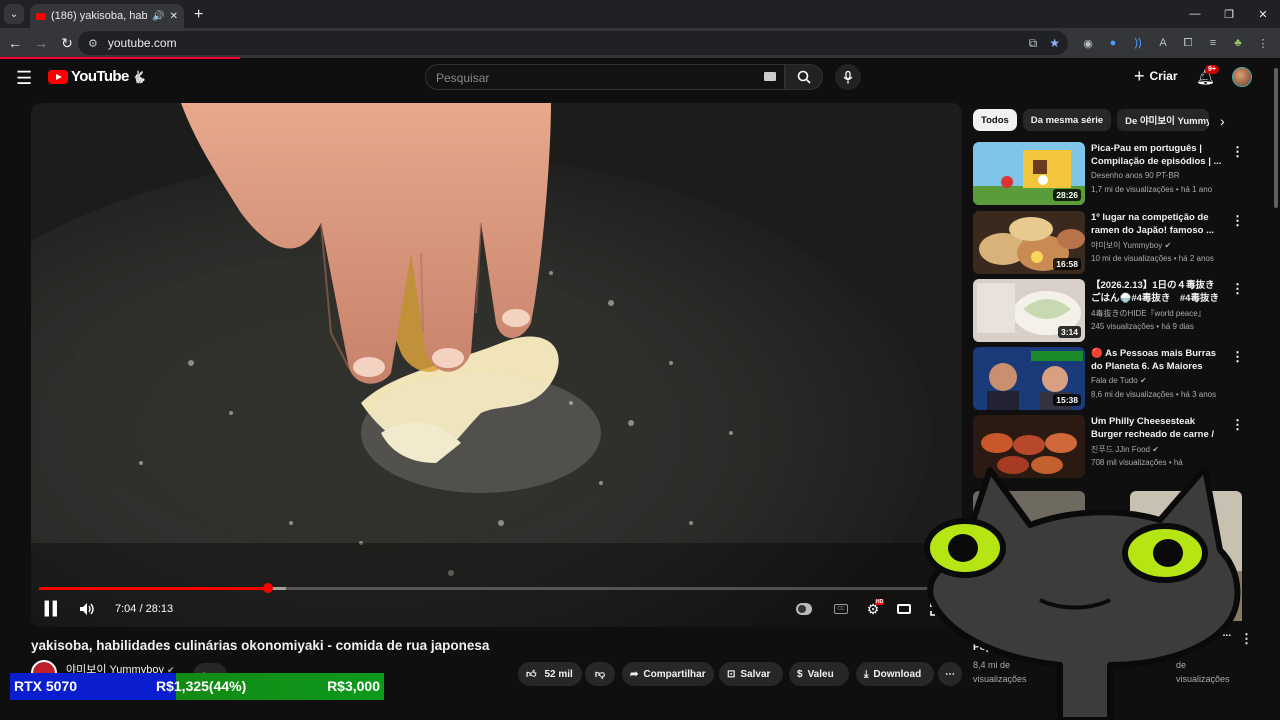  What do you see at coordinates (201, 686) in the screenshot?
I see `current-price: R$1,325(44%)` at bounding box center [201, 686].